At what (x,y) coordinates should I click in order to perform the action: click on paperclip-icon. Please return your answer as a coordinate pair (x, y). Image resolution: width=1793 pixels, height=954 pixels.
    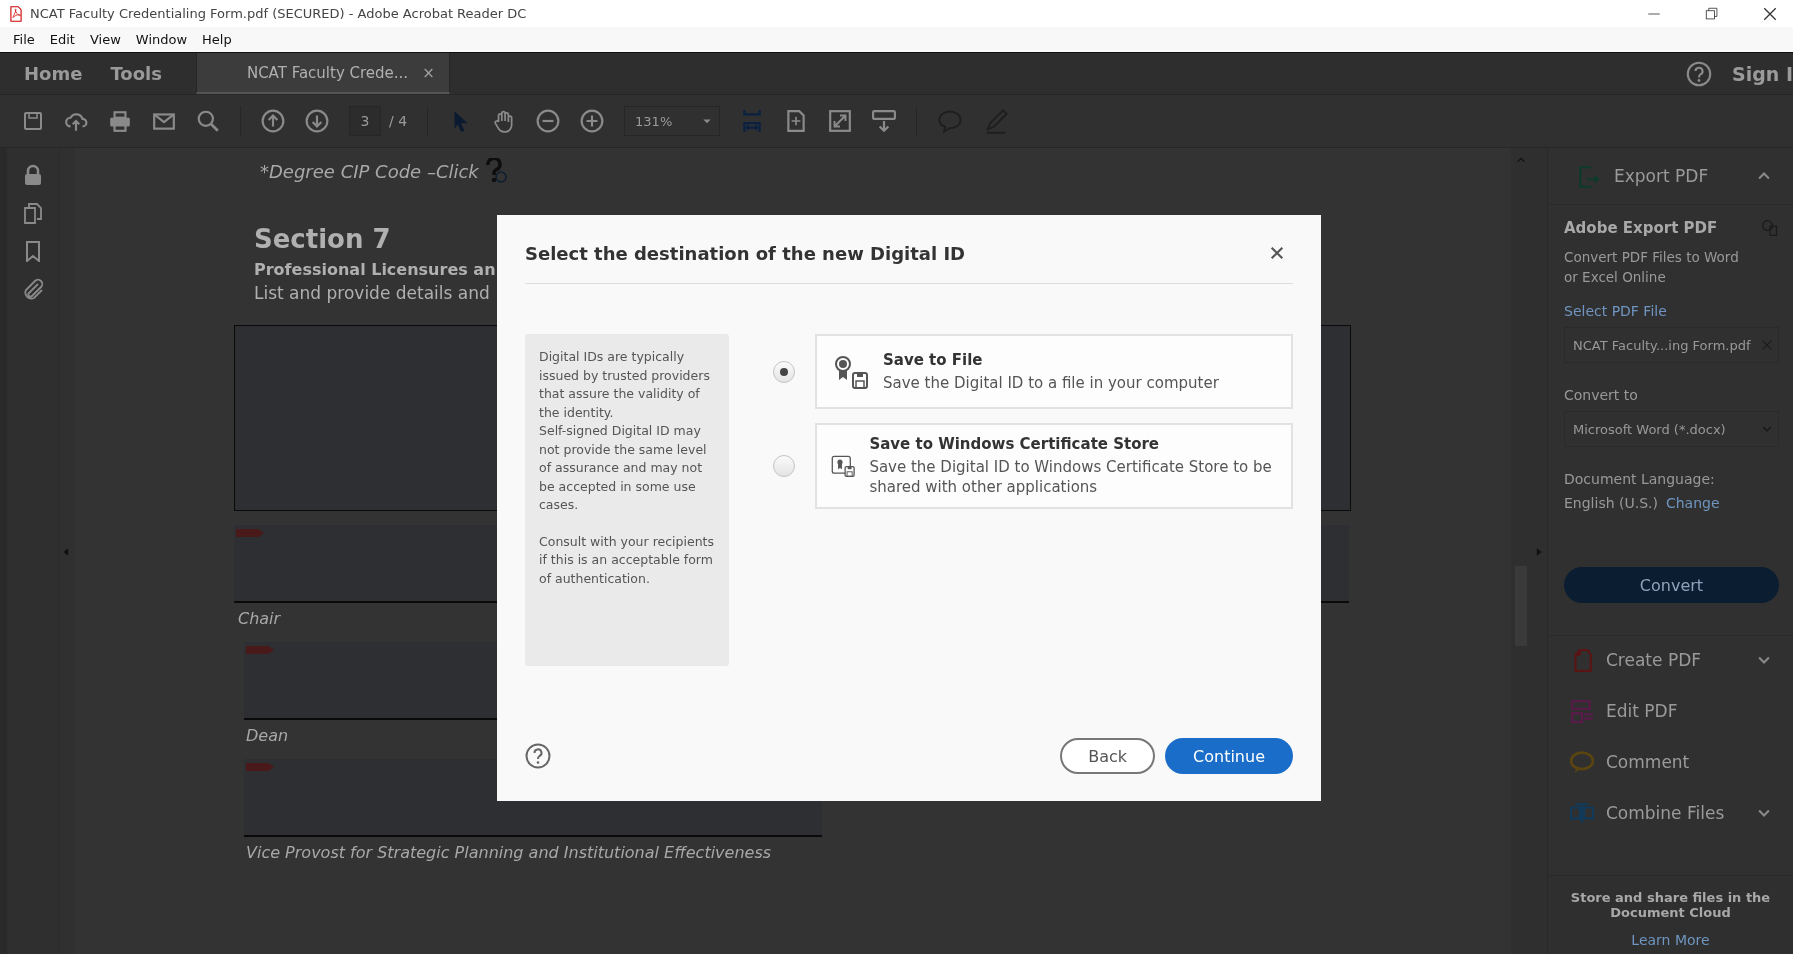
    Looking at the image, I should click on (33, 289).